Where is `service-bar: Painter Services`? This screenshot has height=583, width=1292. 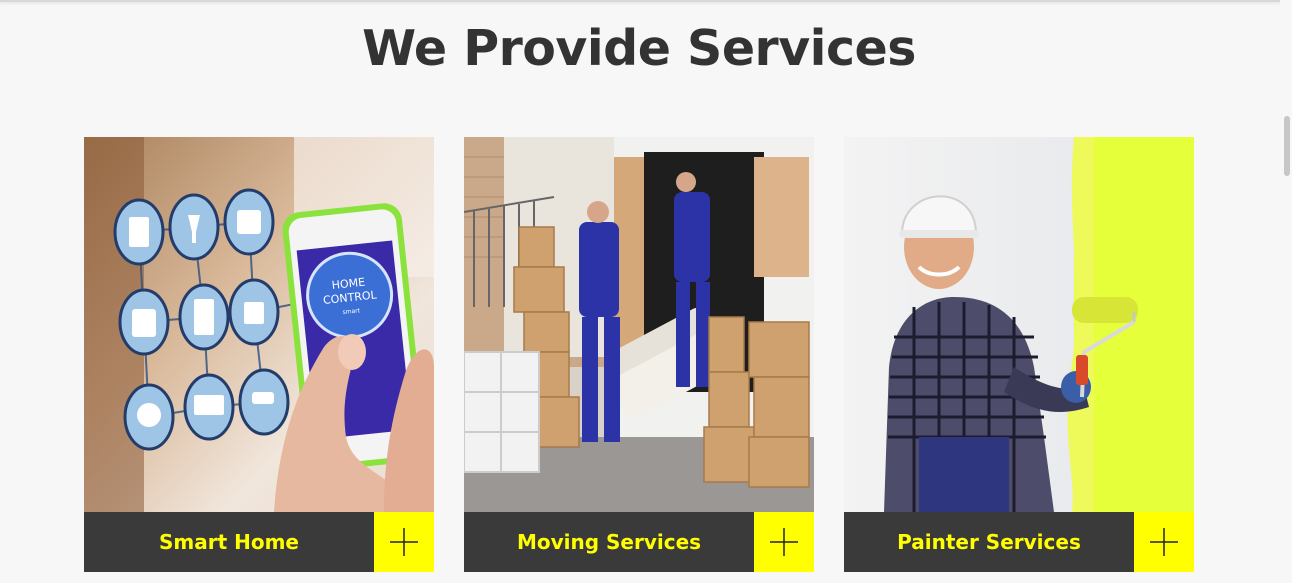
service-bar: Painter Services is located at coordinates (1019, 542).